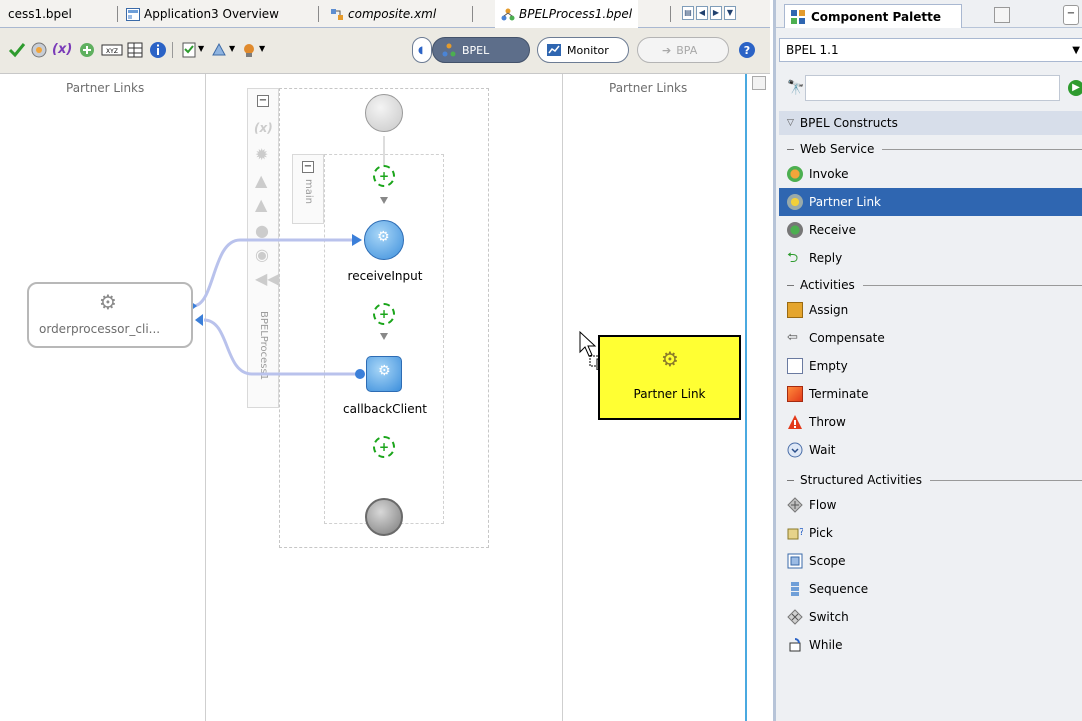  What do you see at coordinates (384, 113) in the screenshot?
I see `start-node` at bounding box center [384, 113].